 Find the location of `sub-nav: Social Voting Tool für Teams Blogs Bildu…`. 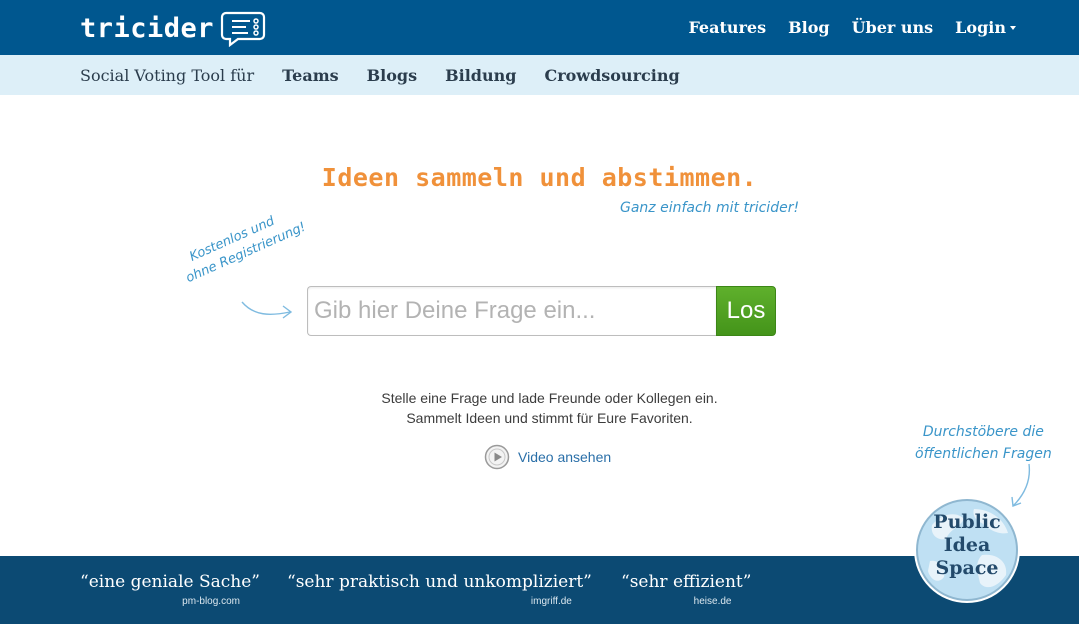

sub-nav: Social Voting Tool für Teams Blogs Bildu… is located at coordinates (539, 75).